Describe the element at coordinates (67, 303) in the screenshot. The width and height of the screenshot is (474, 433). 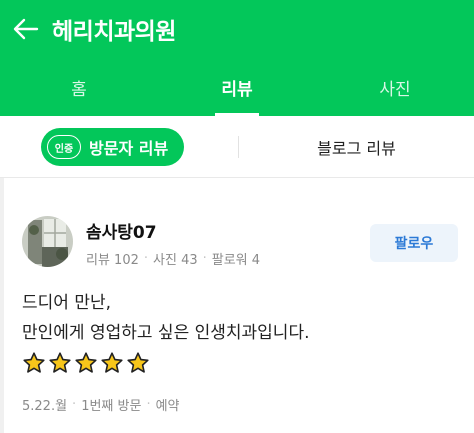
I see `review-text-line: 드디어 만난,` at that location.